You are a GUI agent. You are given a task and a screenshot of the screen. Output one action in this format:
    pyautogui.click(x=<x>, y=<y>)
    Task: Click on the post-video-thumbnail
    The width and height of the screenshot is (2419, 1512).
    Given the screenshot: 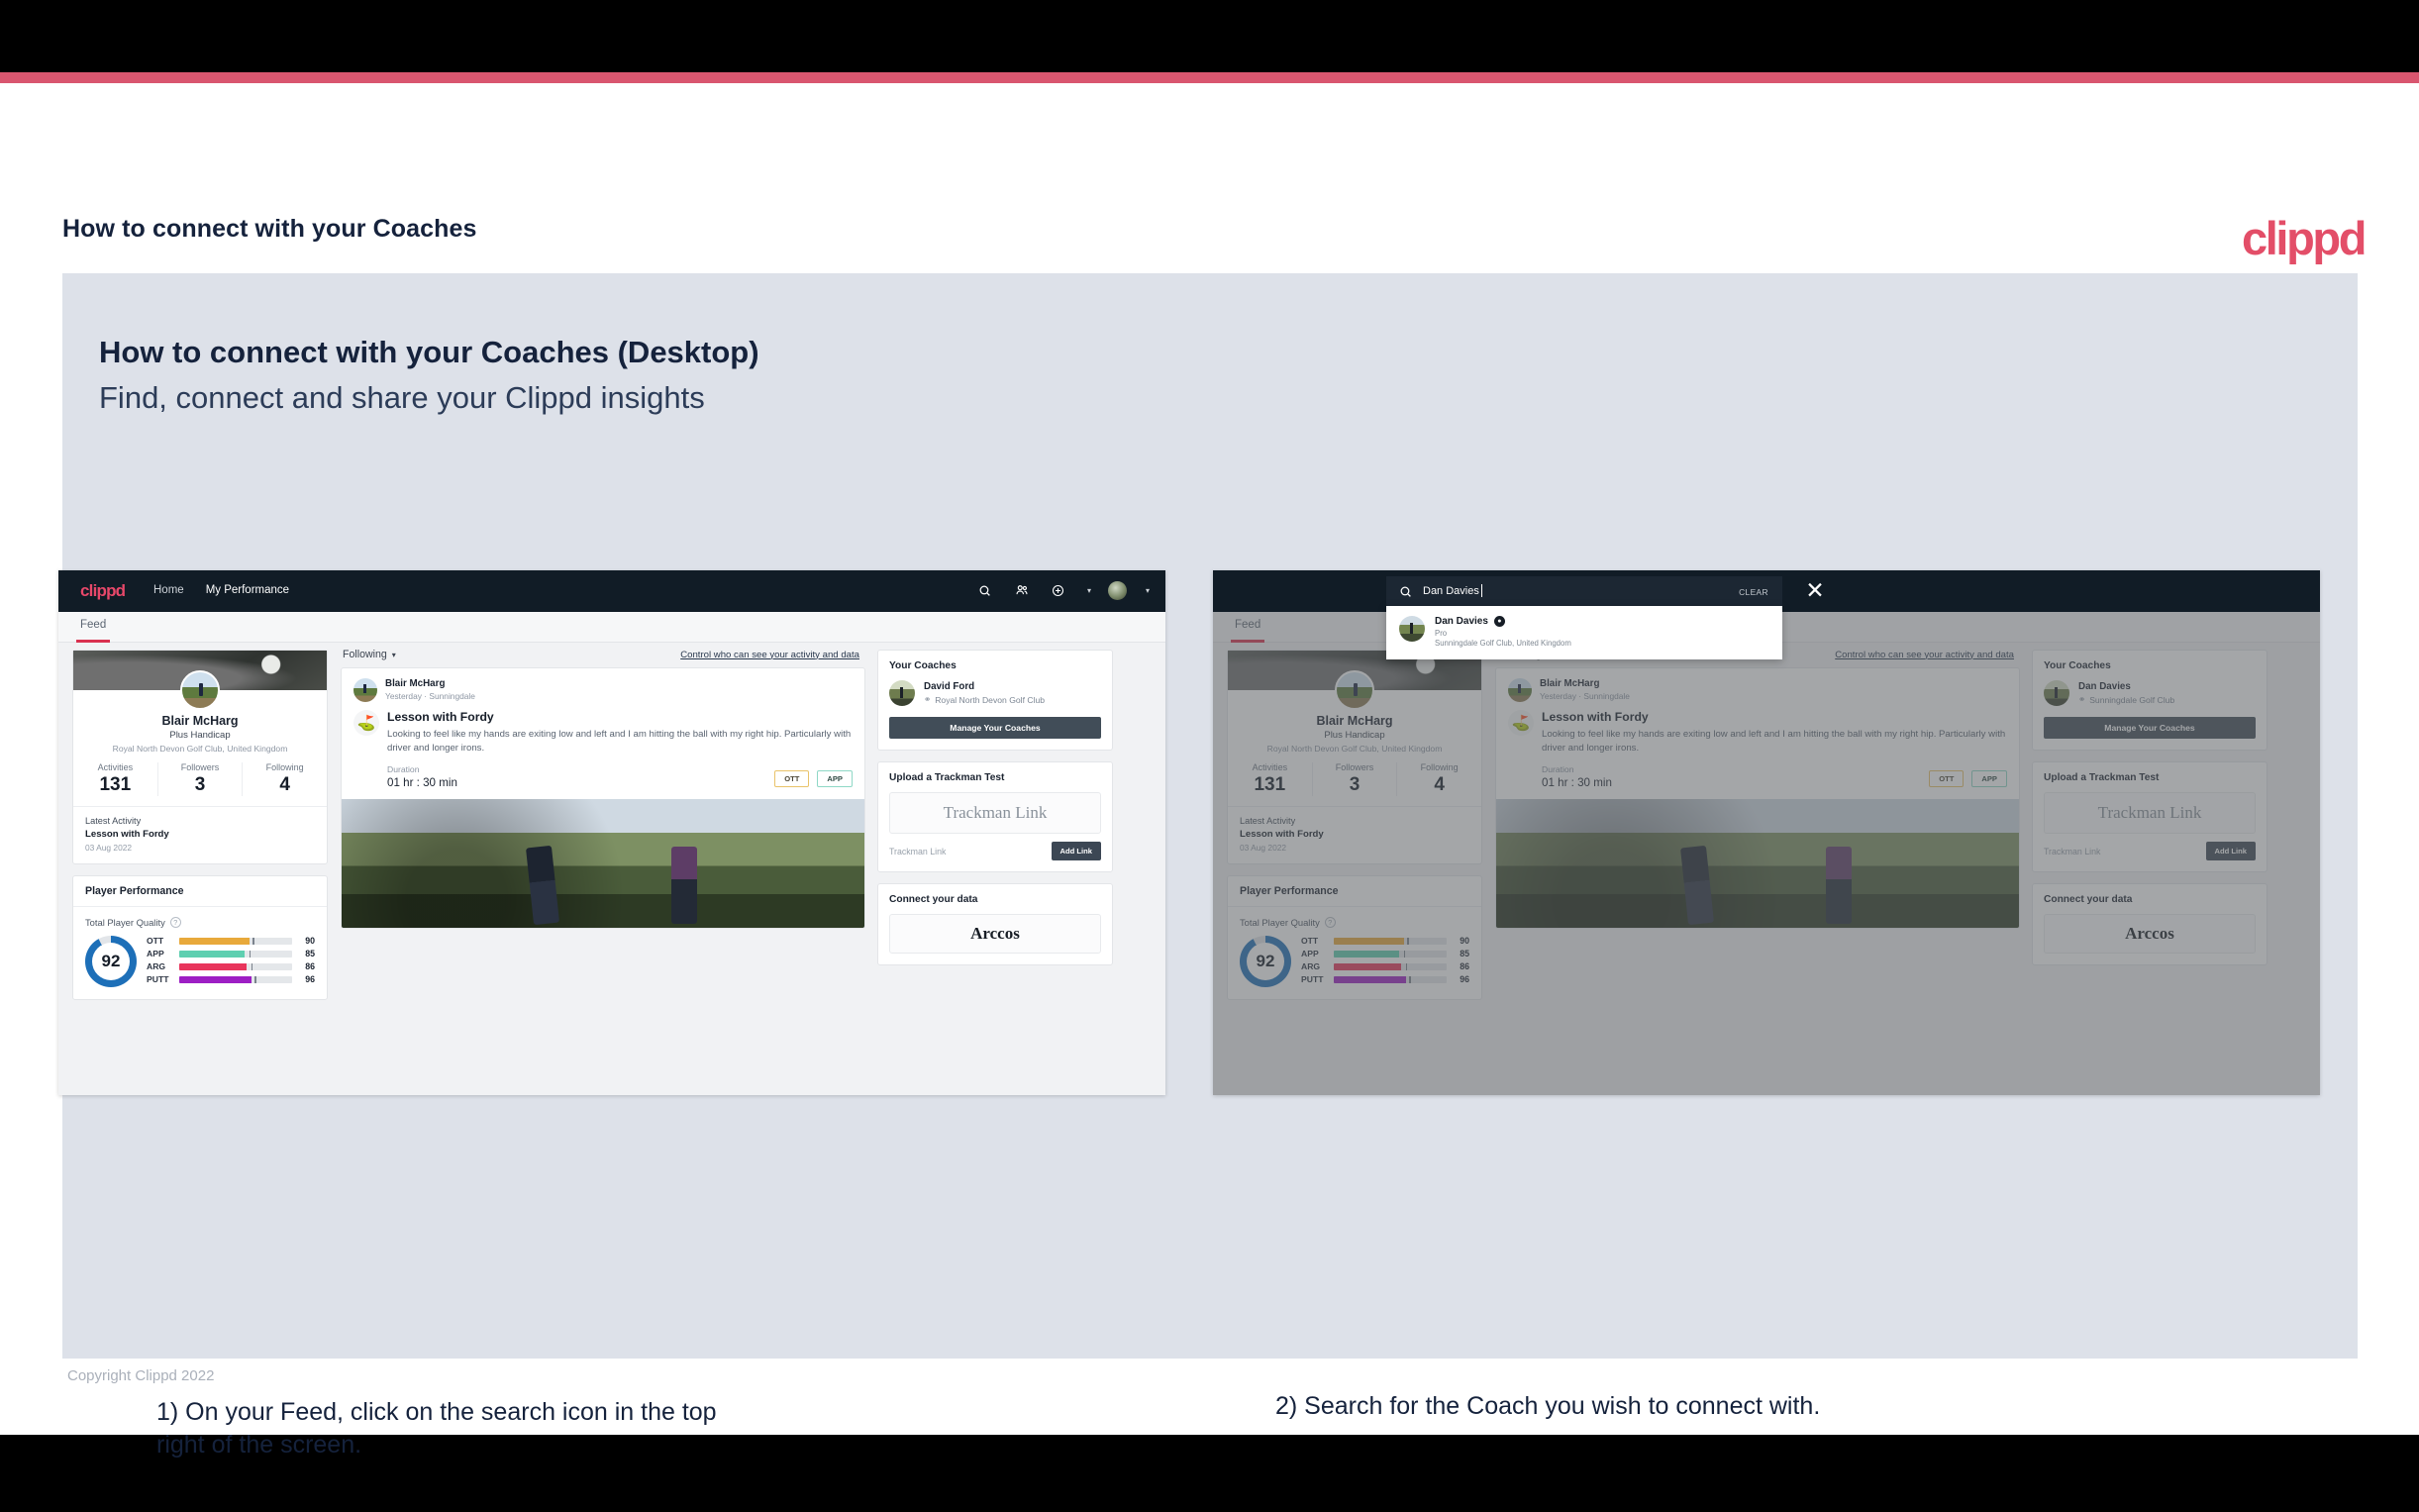 What is the action you would take?
    pyautogui.click(x=603, y=863)
    